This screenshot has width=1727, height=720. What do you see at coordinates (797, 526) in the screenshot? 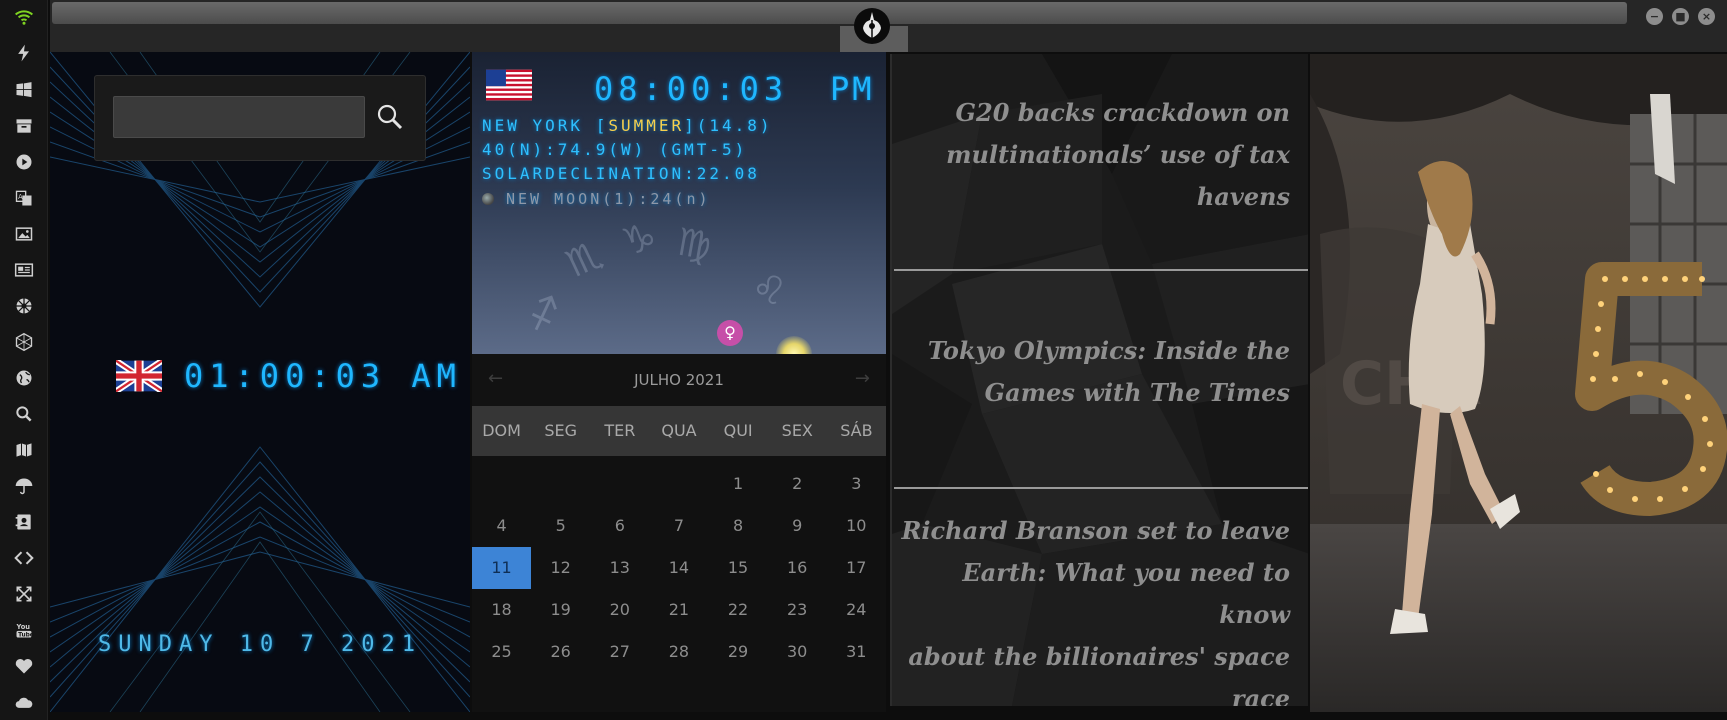
I see `calendar-day: 9` at bounding box center [797, 526].